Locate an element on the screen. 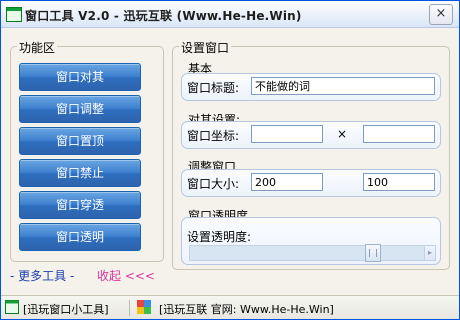 This screenshot has height=320, width=460. coord-x-input is located at coordinates (287, 134).